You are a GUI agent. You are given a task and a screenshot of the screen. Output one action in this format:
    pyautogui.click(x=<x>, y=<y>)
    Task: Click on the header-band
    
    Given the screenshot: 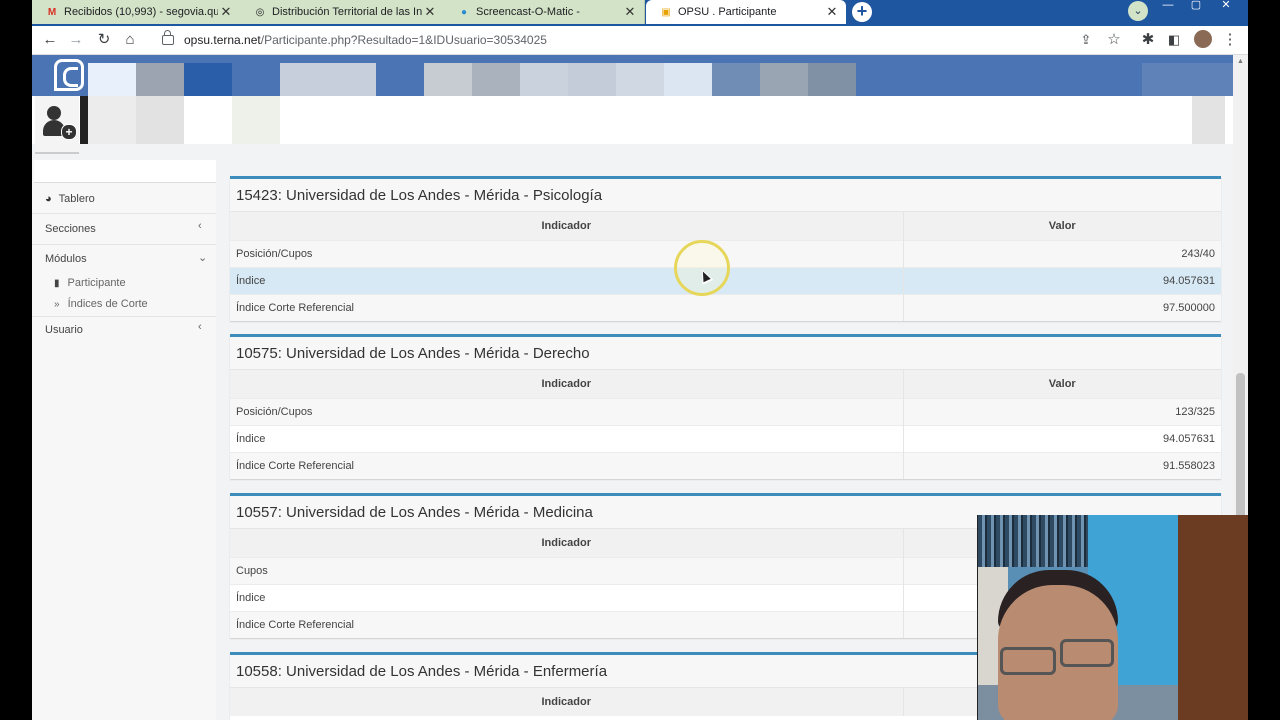 What is the action you would take?
    pyautogui.click(x=632, y=75)
    